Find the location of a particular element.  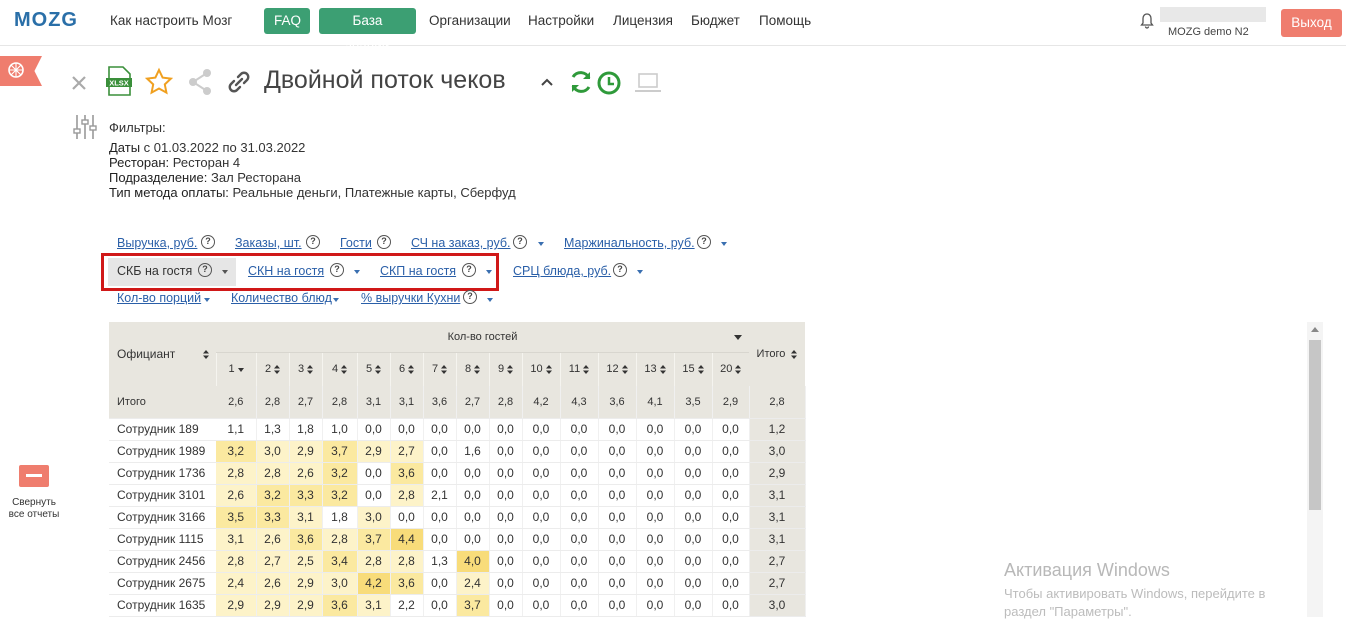

col-guests-10: 10 is located at coordinates (540, 369).